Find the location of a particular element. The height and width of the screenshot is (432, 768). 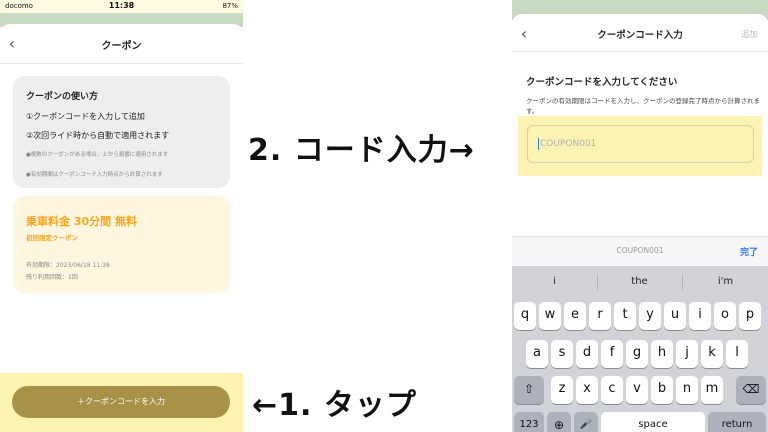

howto-note-1: ●複数のクーポンがある場合、上から順番に適用されます is located at coordinates (97, 155).